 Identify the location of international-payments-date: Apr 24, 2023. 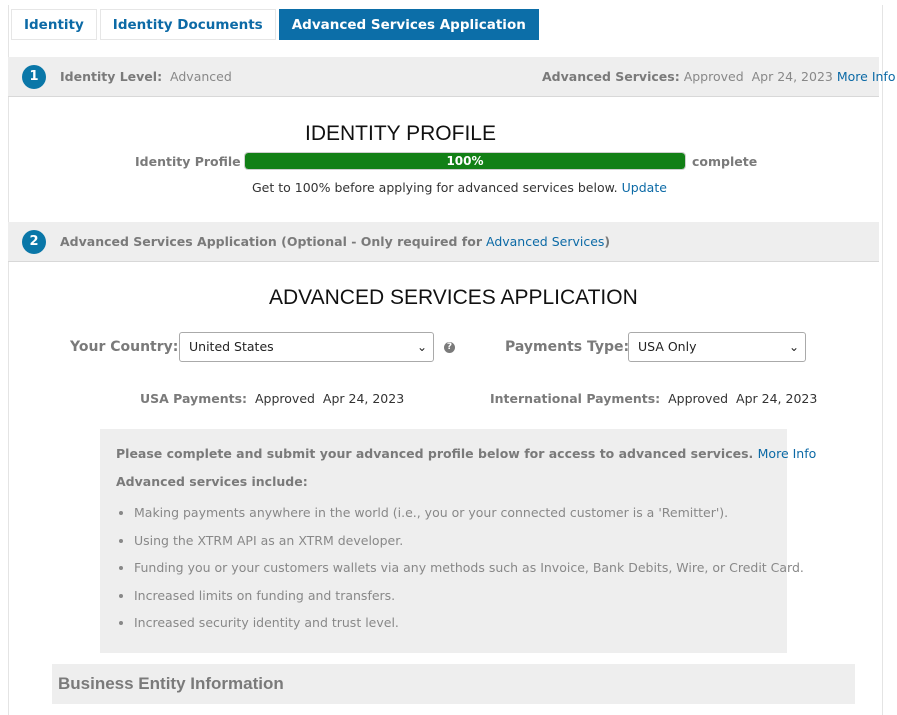
(777, 398).